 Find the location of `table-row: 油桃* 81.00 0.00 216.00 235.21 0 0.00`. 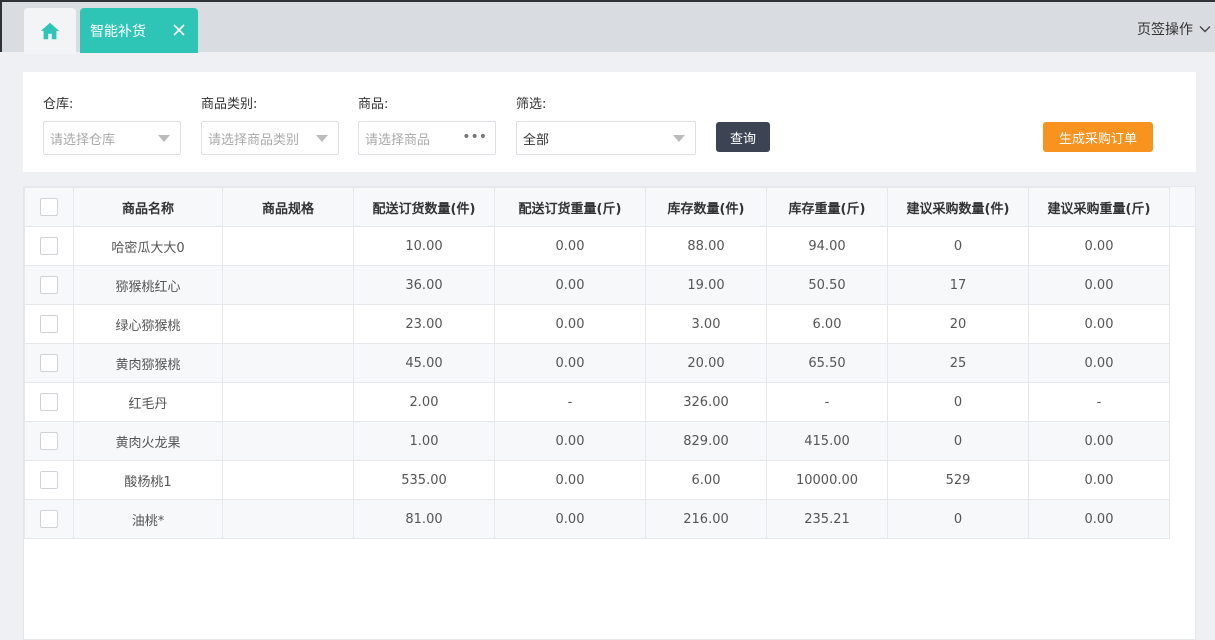

table-row: 油桃* 81.00 0.00 216.00 235.21 0 0.00 is located at coordinates (597, 519).